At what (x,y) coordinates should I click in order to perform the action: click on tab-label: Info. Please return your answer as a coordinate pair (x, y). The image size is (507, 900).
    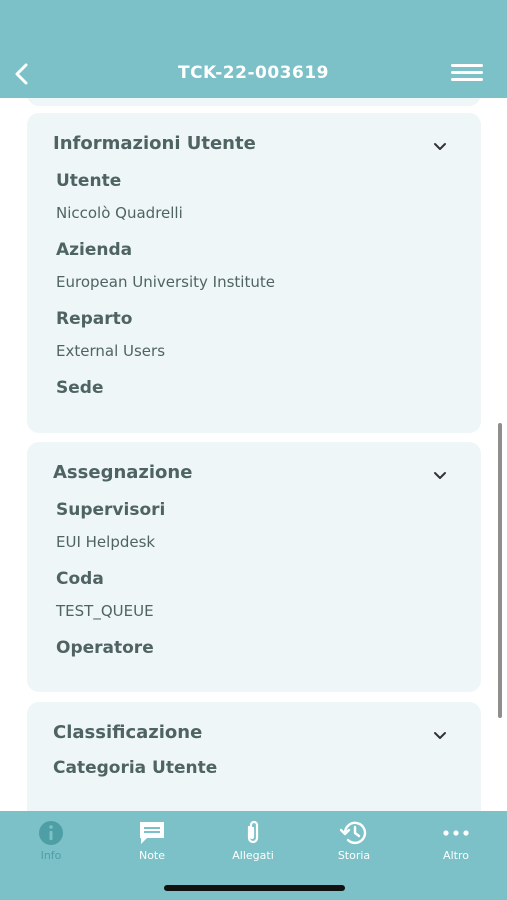
    Looking at the image, I should click on (51, 855).